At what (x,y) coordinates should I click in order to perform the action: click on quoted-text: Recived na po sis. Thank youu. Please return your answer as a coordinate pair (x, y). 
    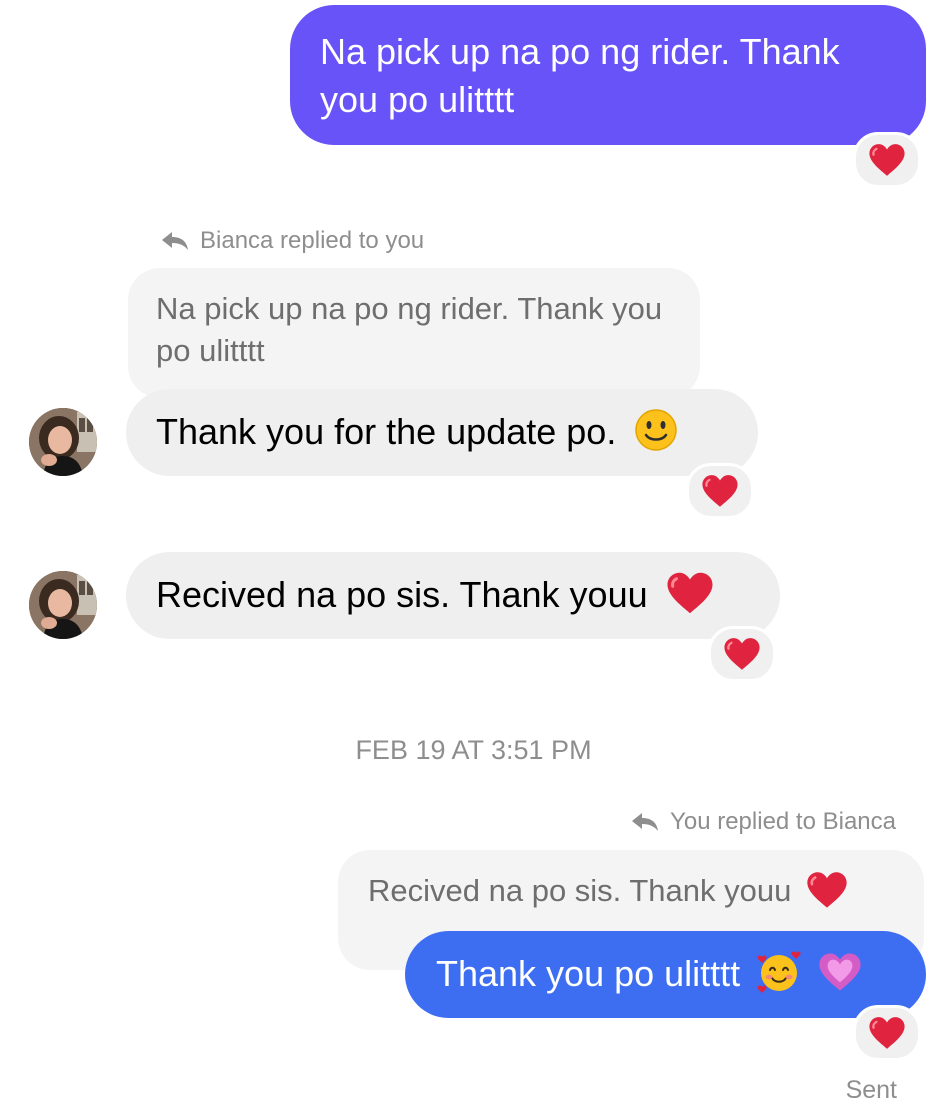
    Looking at the image, I should click on (580, 890).